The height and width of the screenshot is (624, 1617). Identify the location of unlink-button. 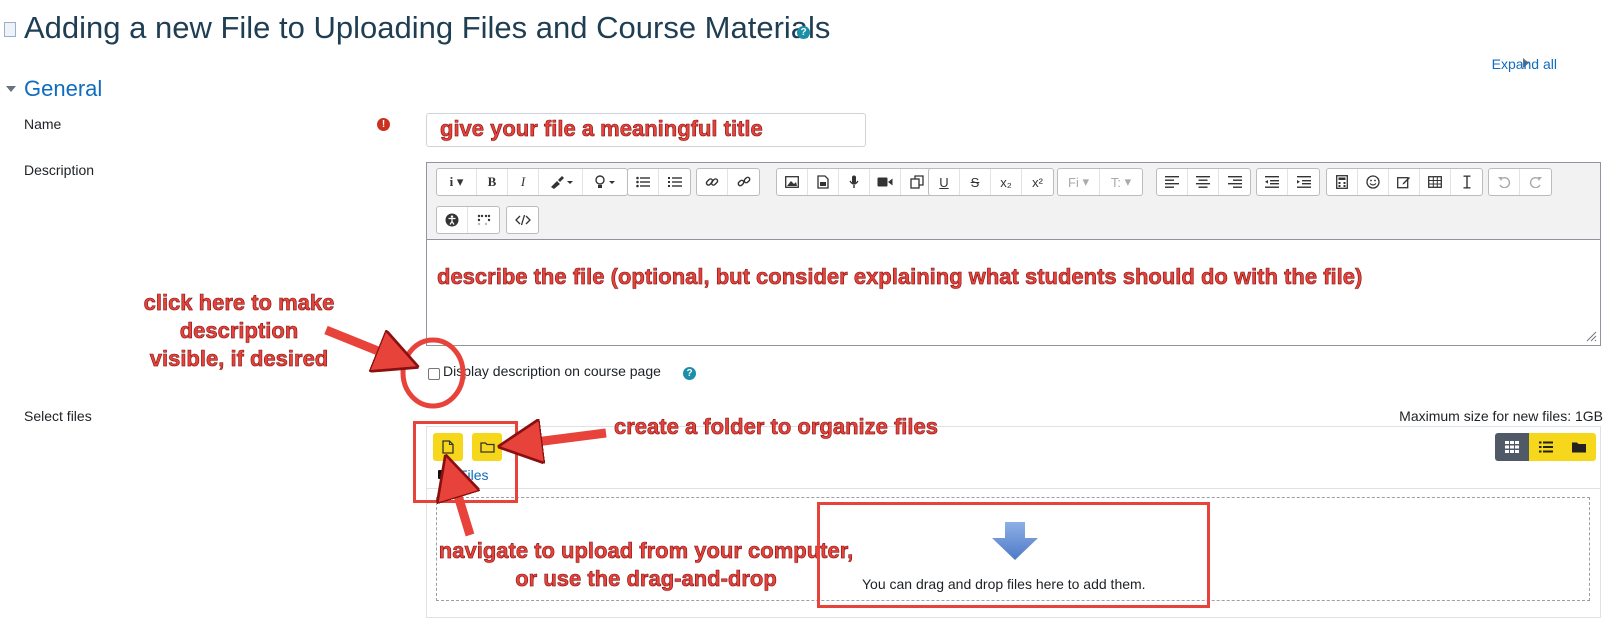
(743, 182).